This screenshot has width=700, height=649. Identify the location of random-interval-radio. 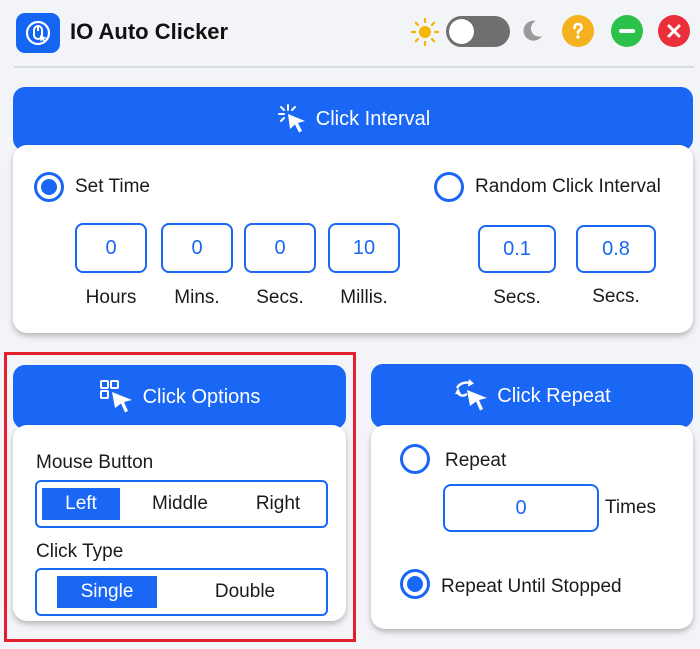
(449, 187).